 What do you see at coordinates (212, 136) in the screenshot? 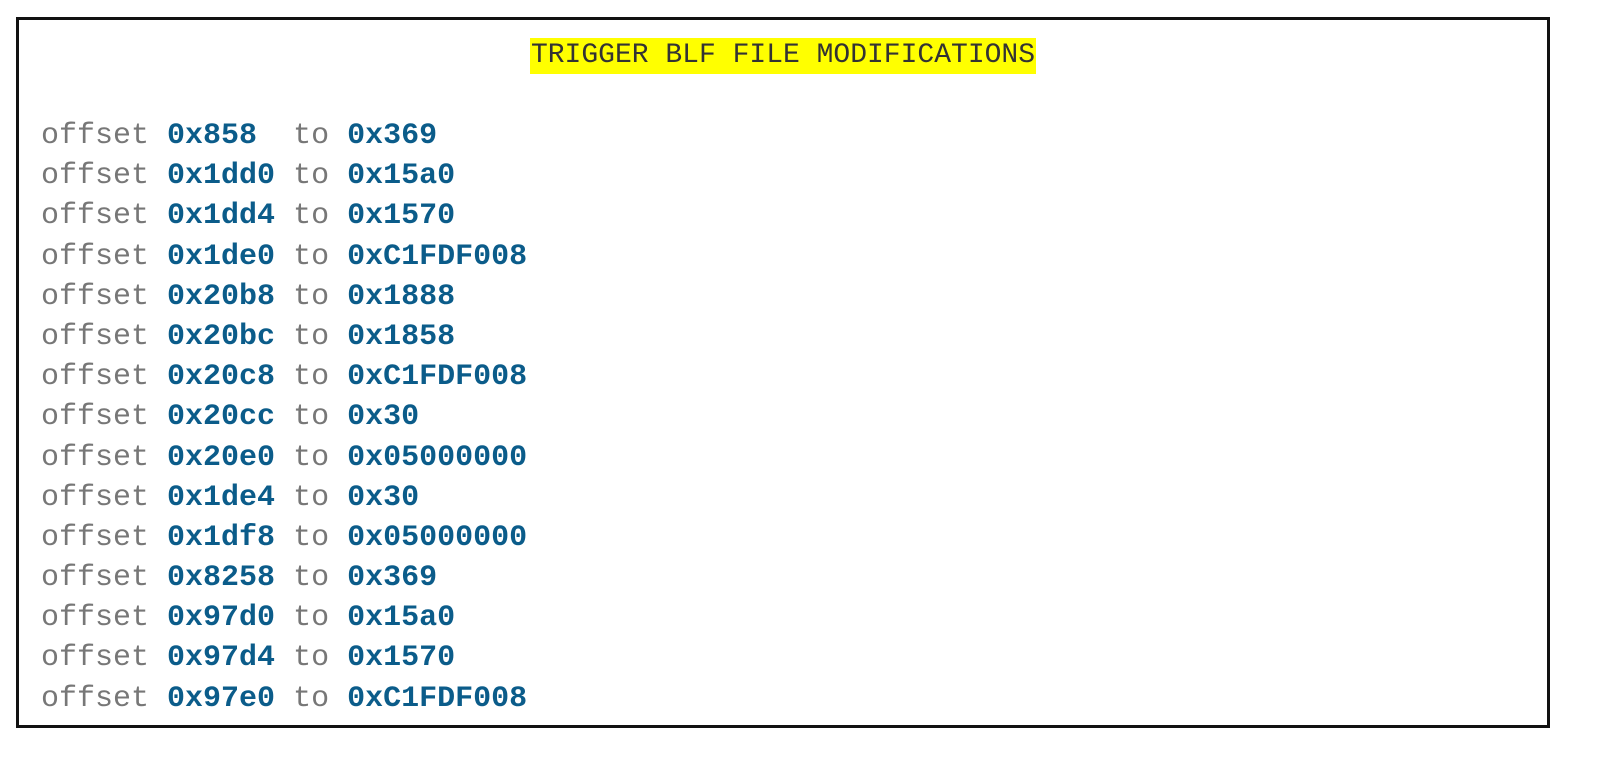
I see `offset-value: 0x858` at bounding box center [212, 136].